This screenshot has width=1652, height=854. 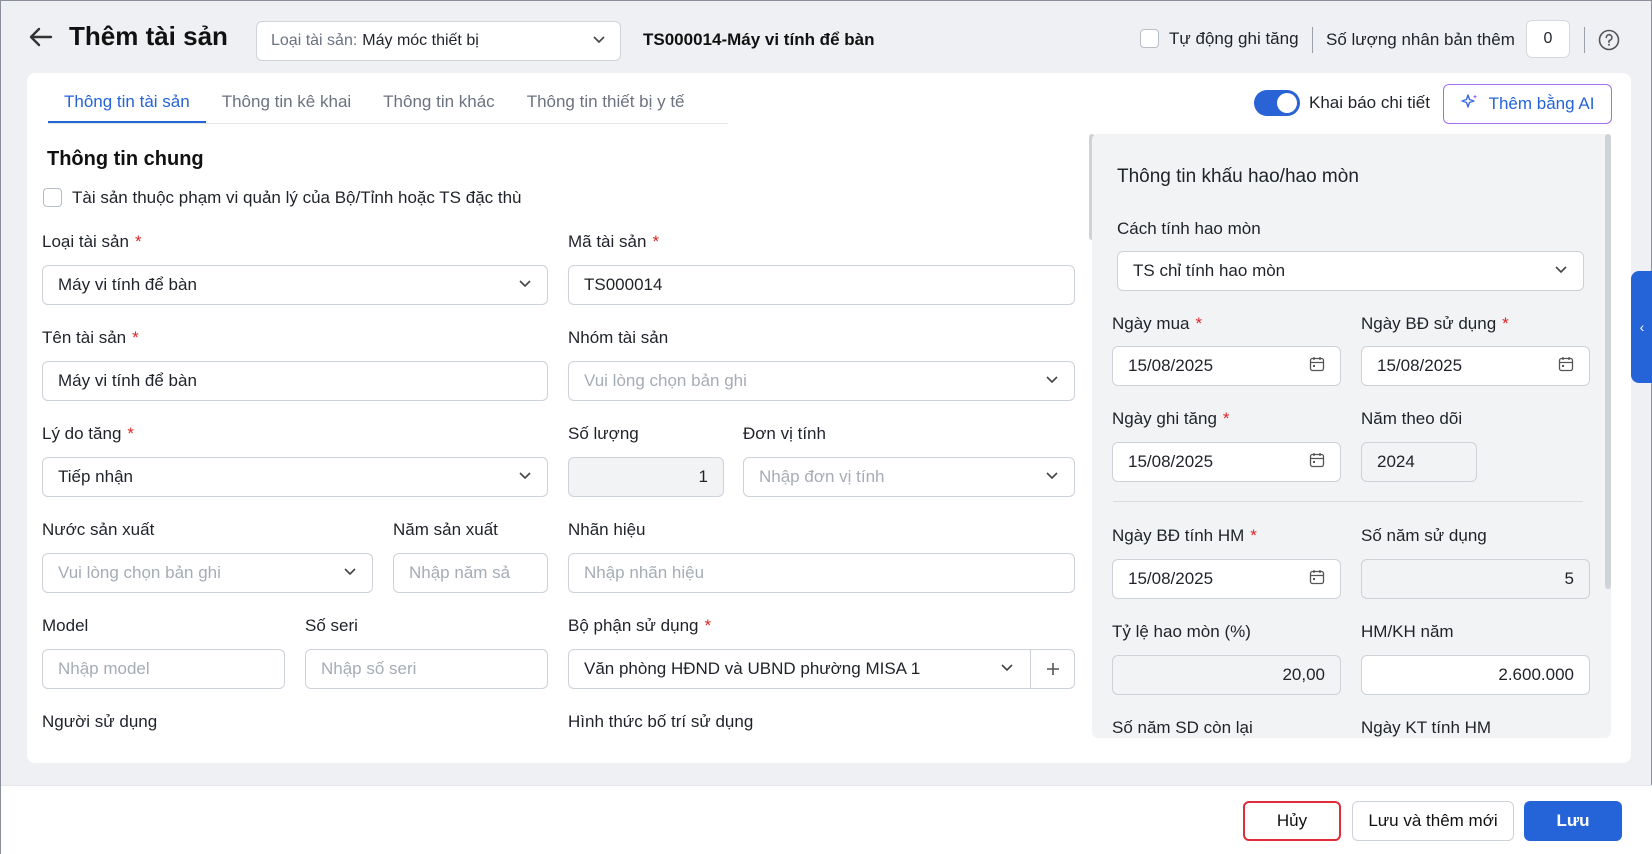 What do you see at coordinates (1548, 39) in the screenshot?
I see `clone-qty-input: 0` at bounding box center [1548, 39].